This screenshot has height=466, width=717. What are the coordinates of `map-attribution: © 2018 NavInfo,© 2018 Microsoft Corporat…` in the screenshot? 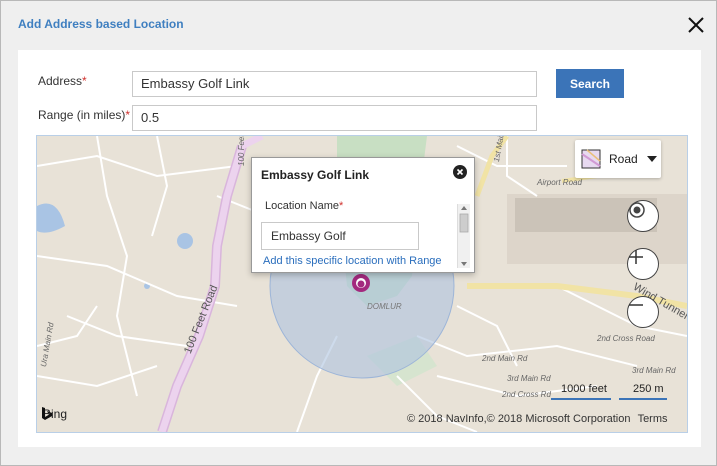 It's located at (537, 419).